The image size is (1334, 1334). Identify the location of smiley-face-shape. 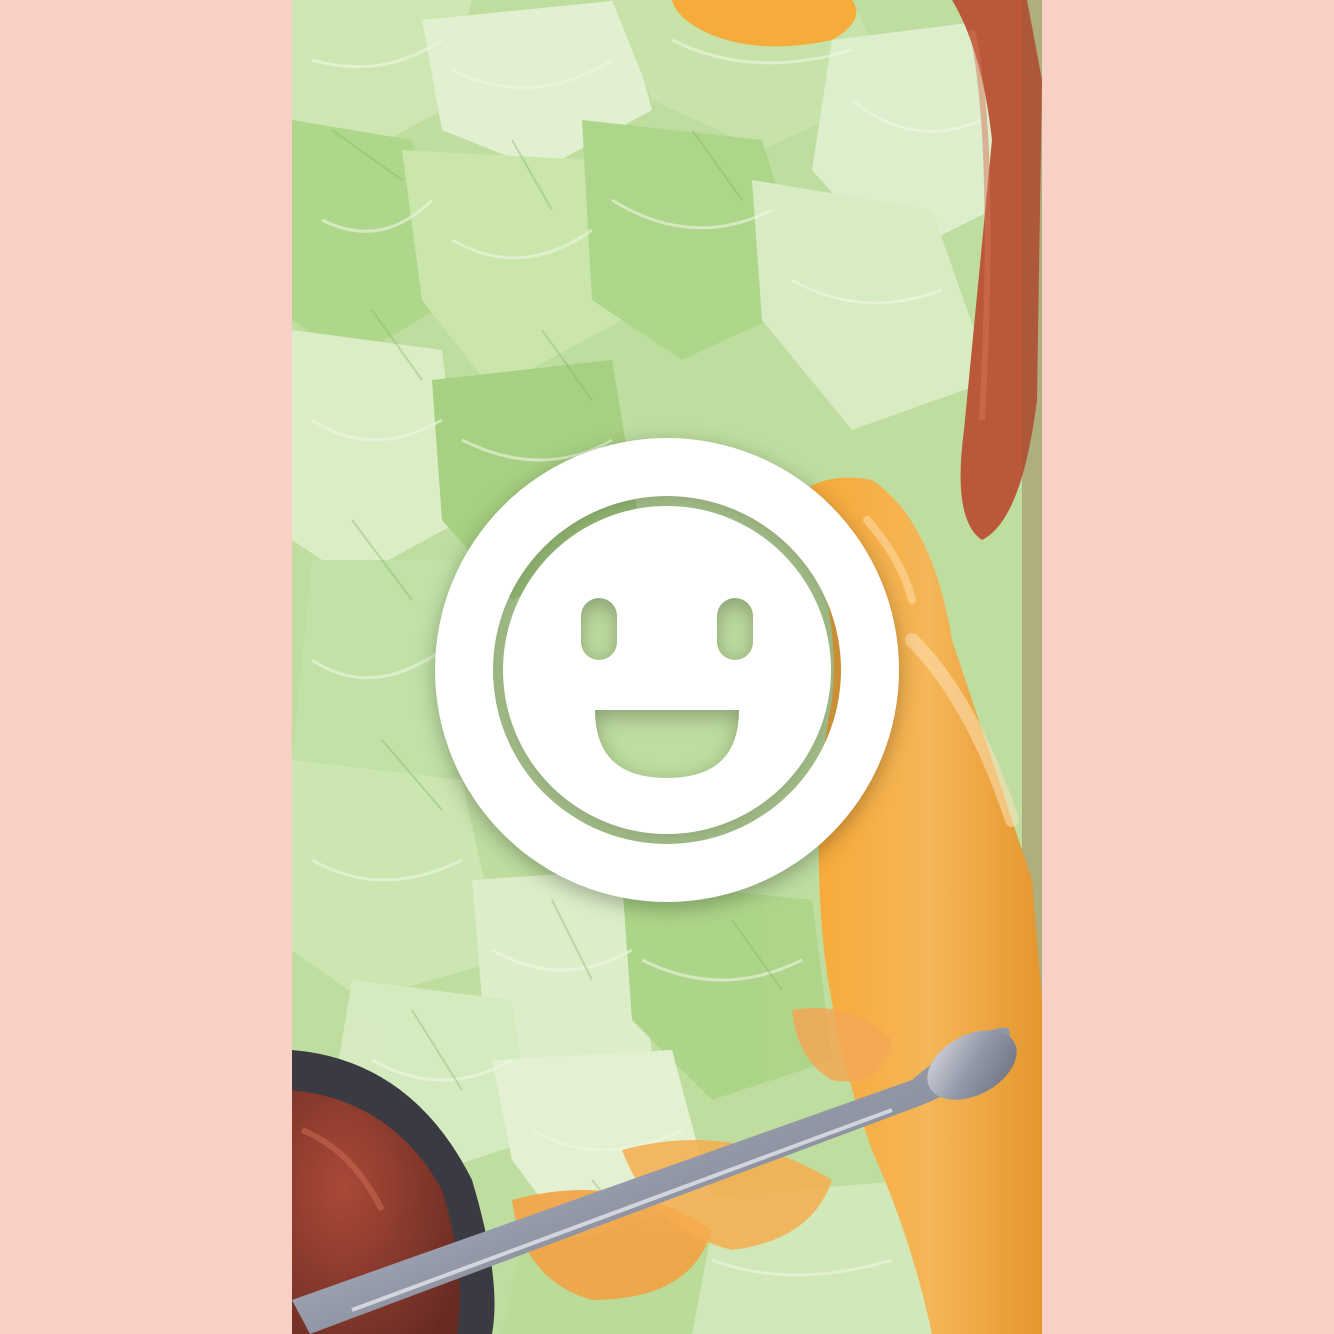
(667, 670).